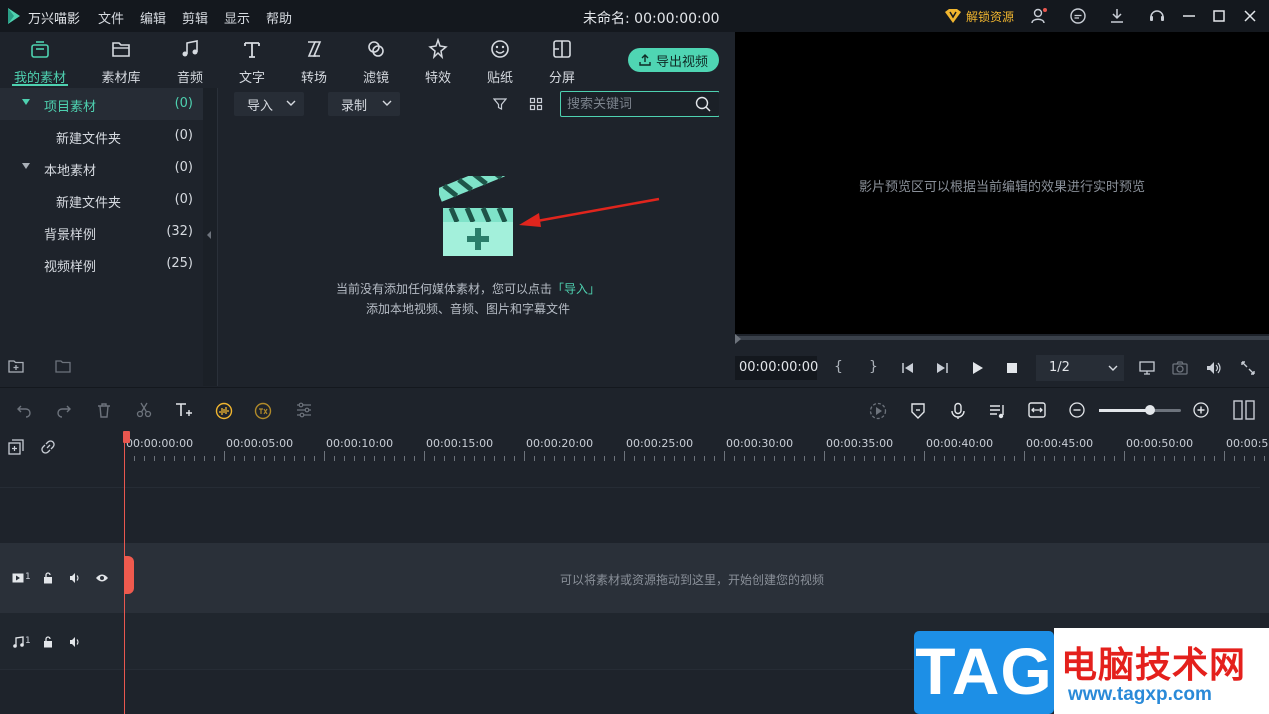  Describe the element at coordinates (101, 168) in the screenshot. I see `tree-item-local-media: 本地素材 (0)` at that location.